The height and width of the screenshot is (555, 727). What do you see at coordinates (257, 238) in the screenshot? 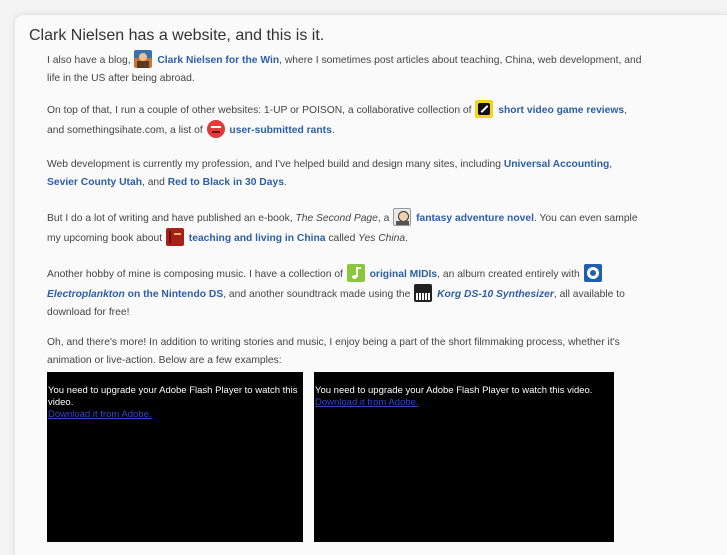
I see `teaching-china-link: teaching and living in China` at bounding box center [257, 238].